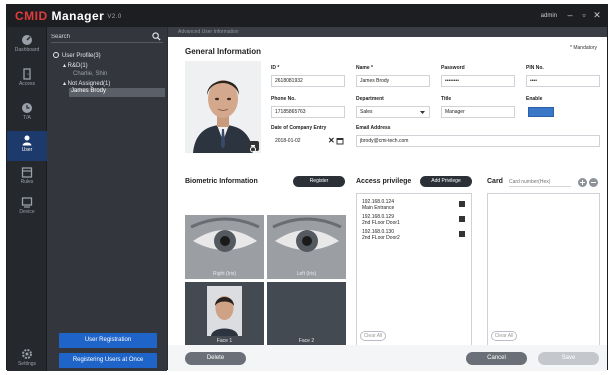 The height and width of the screenshot is (375, 614). What do you see at coordinates (31, 16) in the screenshot?
I see `brand-cmid: CMID` at bounding box center [31, 16].